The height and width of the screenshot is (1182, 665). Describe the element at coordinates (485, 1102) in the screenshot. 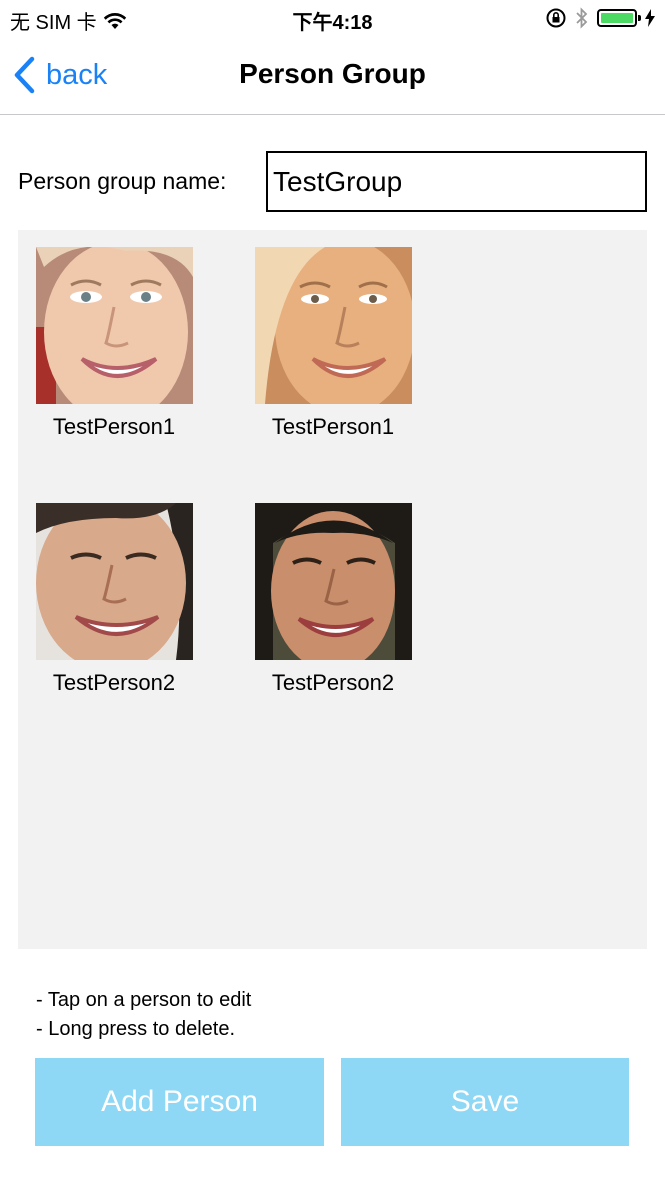

I see `save-button: Save` at that location.